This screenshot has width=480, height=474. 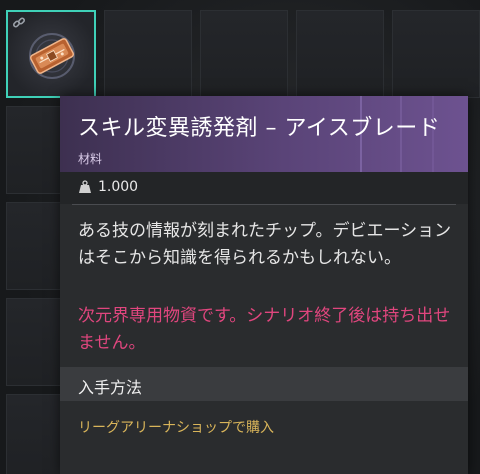 I want to click on chip-item-icon, so click(x=52, y=56).